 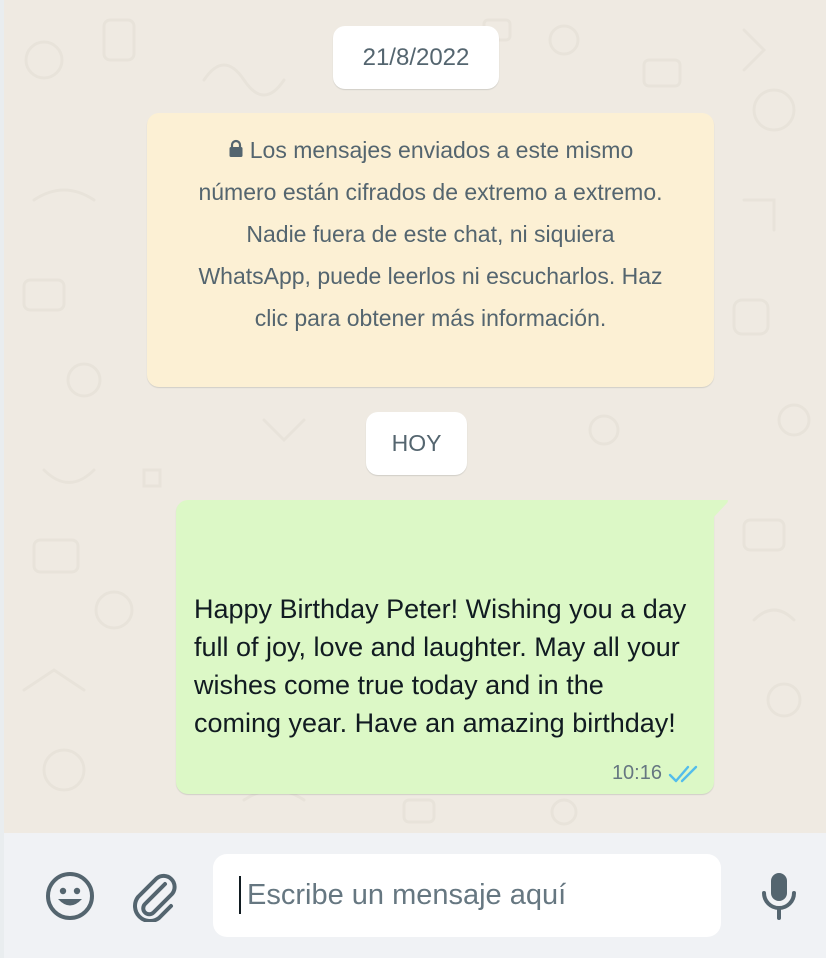 What do you see at coordinates (236, 148) in the screenshot?
I see `lock-icon` at bounding box center [236, 148].